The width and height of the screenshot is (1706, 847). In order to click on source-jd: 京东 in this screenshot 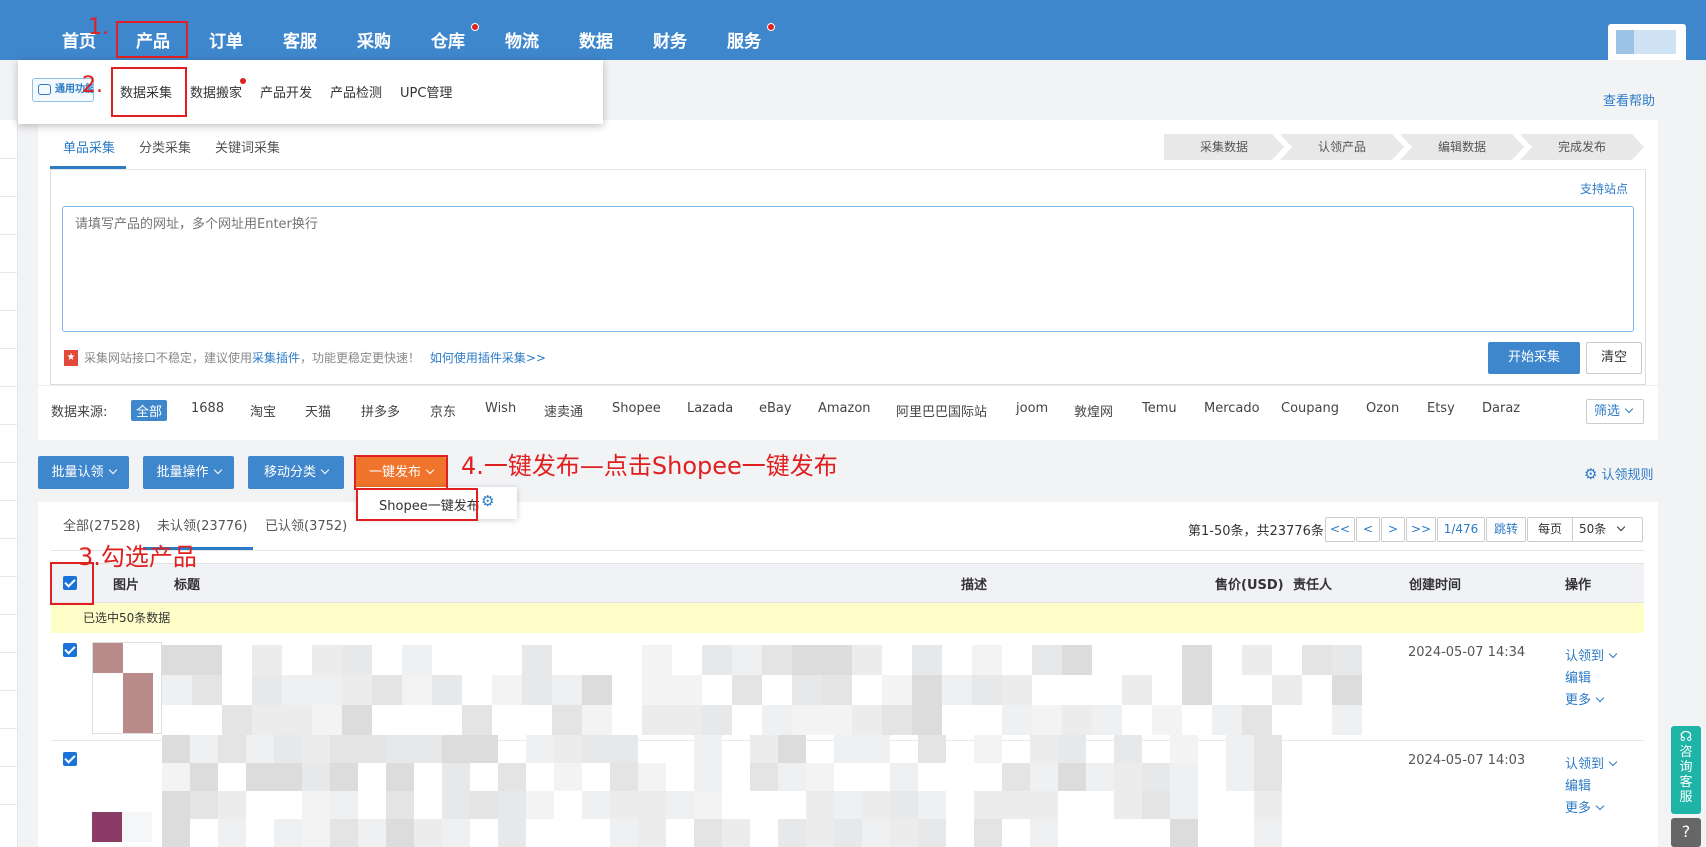, I will do `click(443, 410)`.